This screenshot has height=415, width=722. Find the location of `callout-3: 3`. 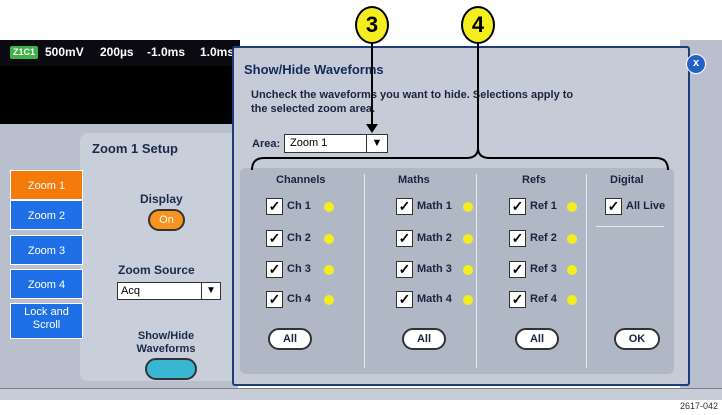

callout-3: 3 is located at coordinates (372, 25).